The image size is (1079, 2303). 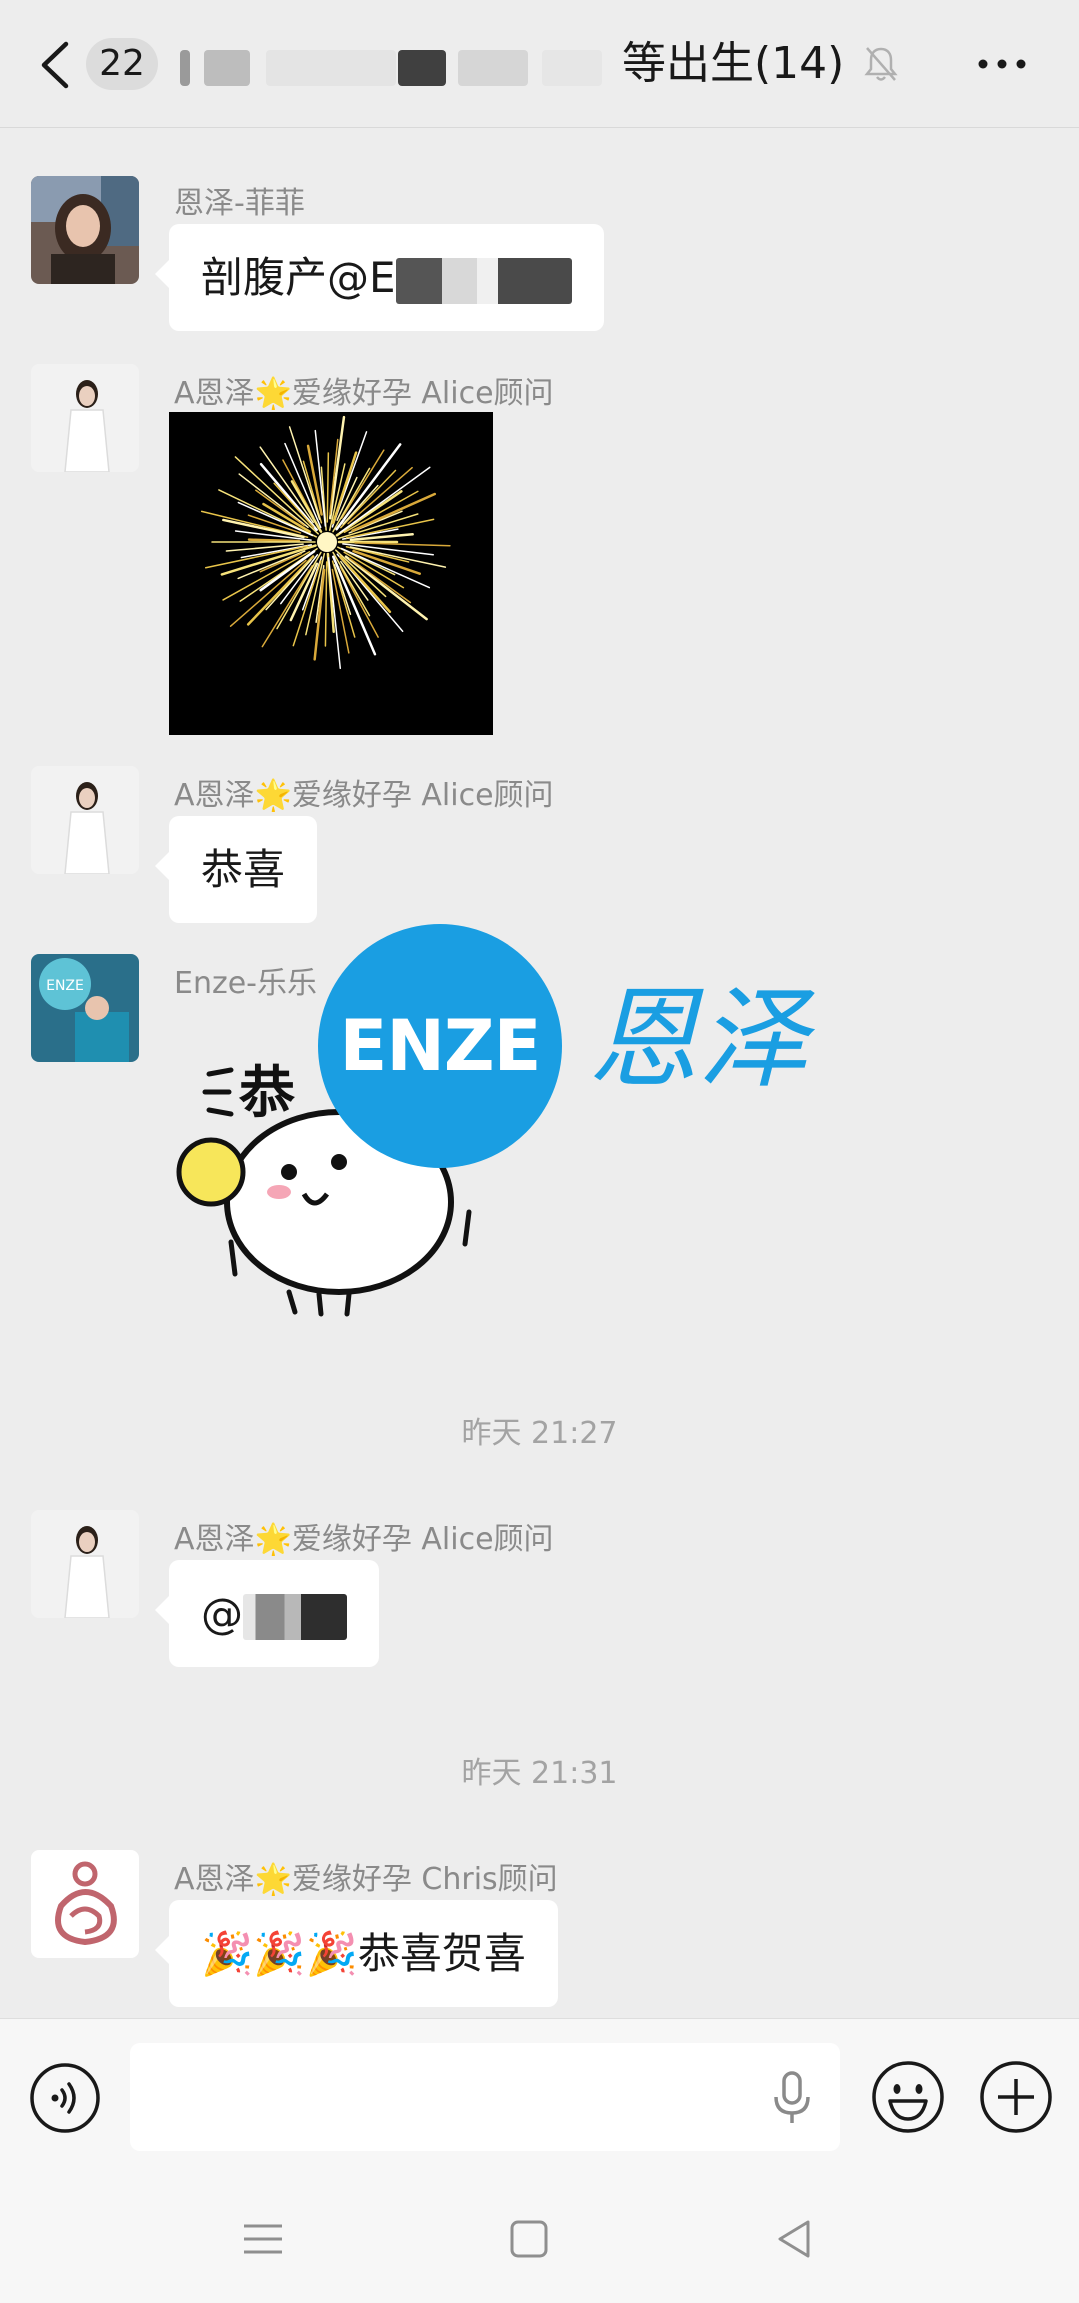 I want to click on message-bubble: 恭喜, so click(x=236, y=869).